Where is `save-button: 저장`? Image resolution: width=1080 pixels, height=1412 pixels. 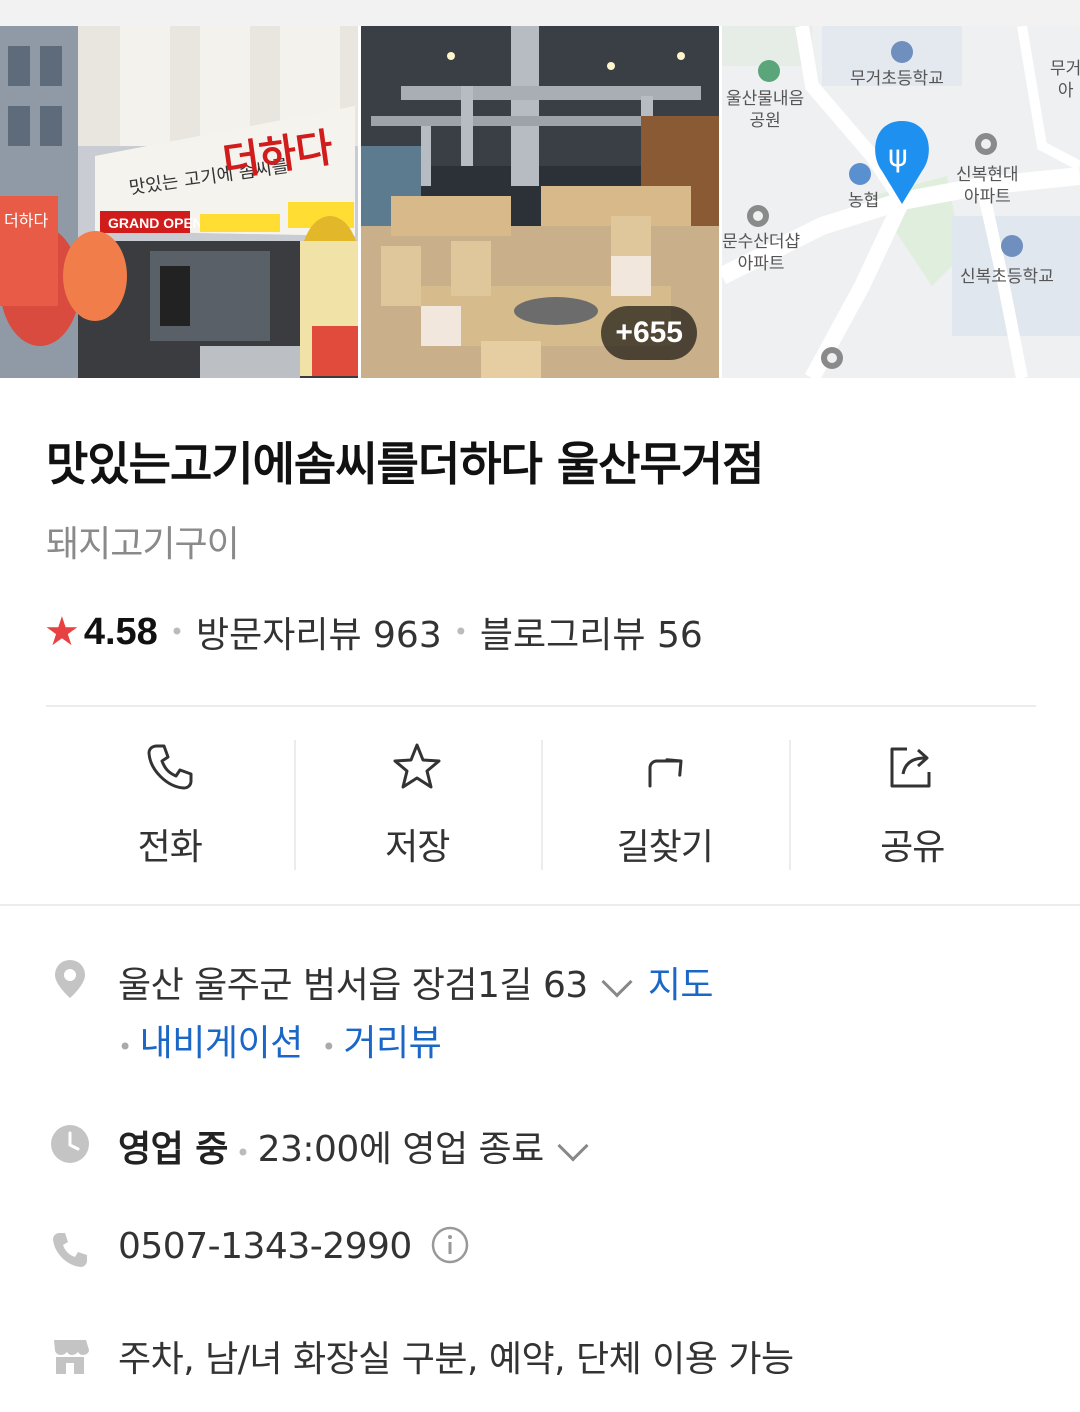 save-button: 저장 is located at coordinates (417, 805).